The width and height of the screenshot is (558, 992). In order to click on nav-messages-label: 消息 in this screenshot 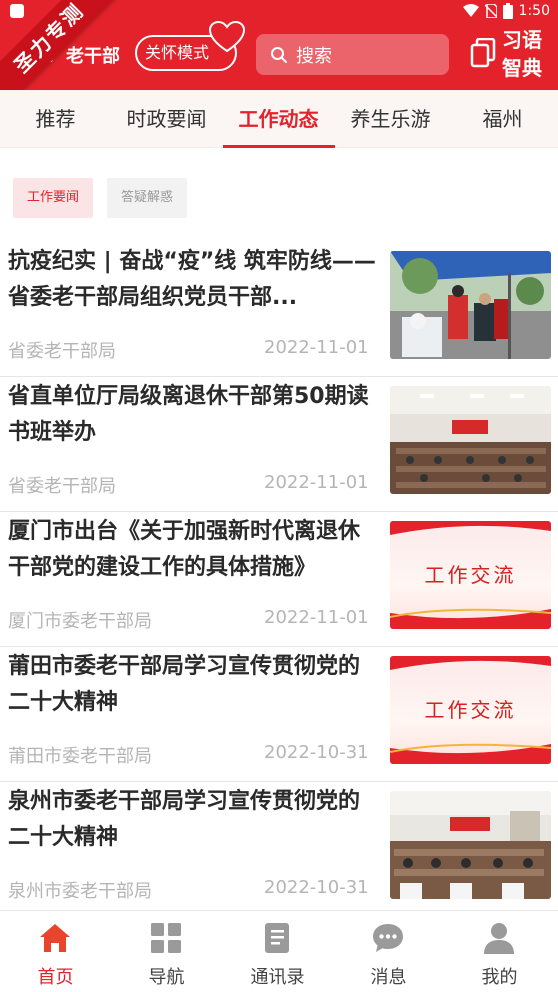, I will do `click(388, 977)`.